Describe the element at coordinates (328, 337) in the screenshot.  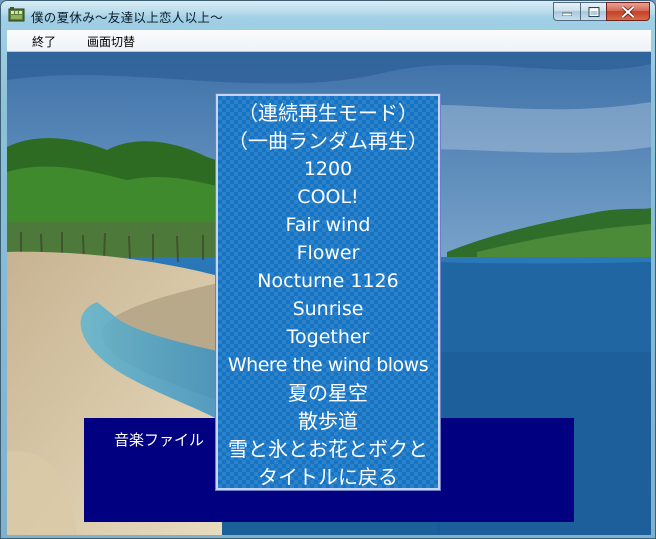
I see `menu-option-track-together: Together` at that location.